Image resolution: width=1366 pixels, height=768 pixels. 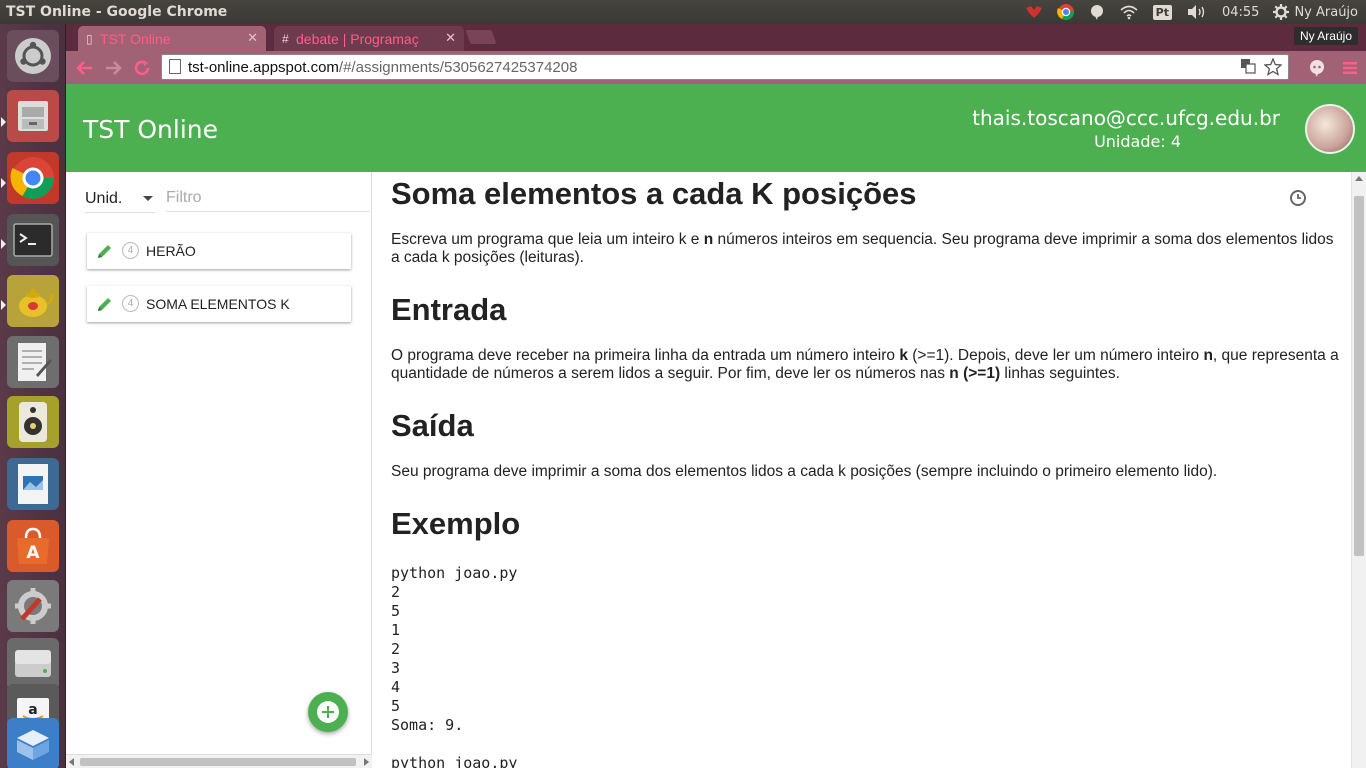 I want to click on launcher-chrome, so click(x=33, y=178).